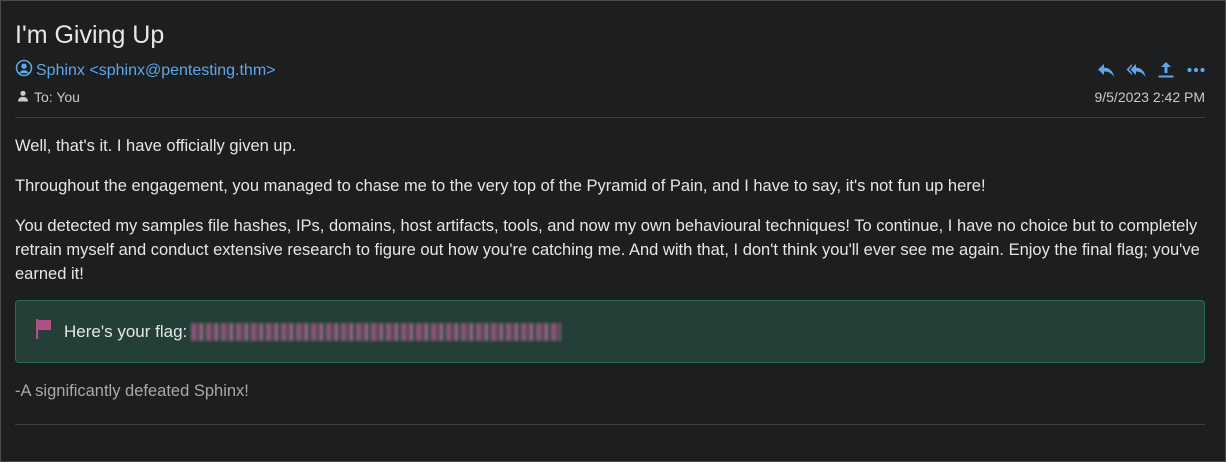 This screenshot has height=462, width=1226. Describe the element at coordinates (24, 70) in the screenshot. I see `user-circle-icon` at that location.